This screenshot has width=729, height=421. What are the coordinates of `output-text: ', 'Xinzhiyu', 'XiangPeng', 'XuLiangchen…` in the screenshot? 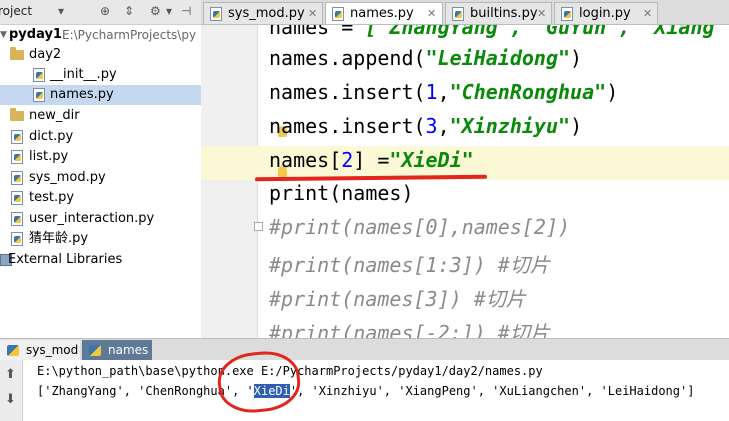 It's located at (492, 391).